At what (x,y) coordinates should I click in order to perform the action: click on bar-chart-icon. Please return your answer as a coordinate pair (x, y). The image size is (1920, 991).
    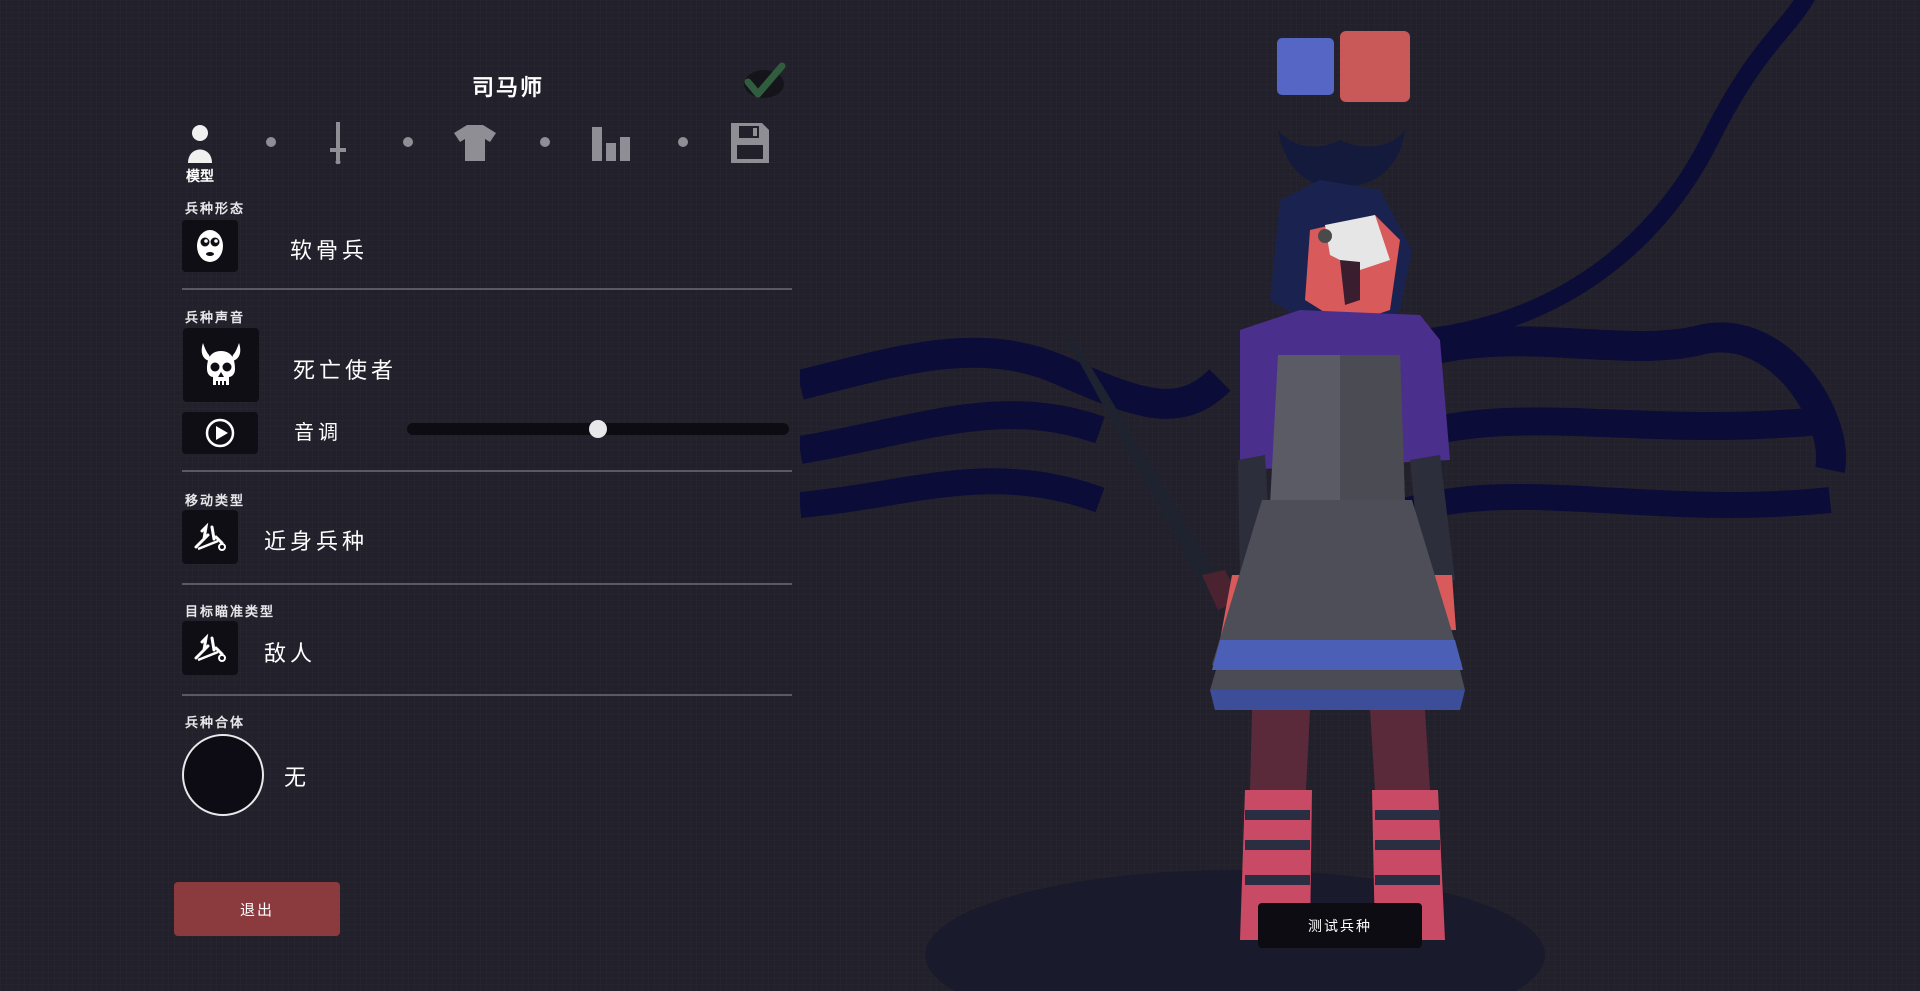
    Looking at the image, I should click on (611, 144).